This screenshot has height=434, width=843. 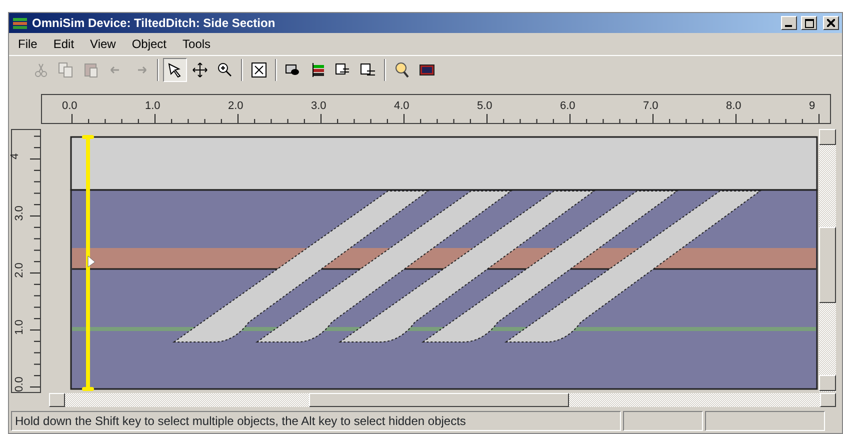 What do you see at coordinates (57, 400) in the screenshot?
I see `scroll-left-button` at bounding box center [57, 400].